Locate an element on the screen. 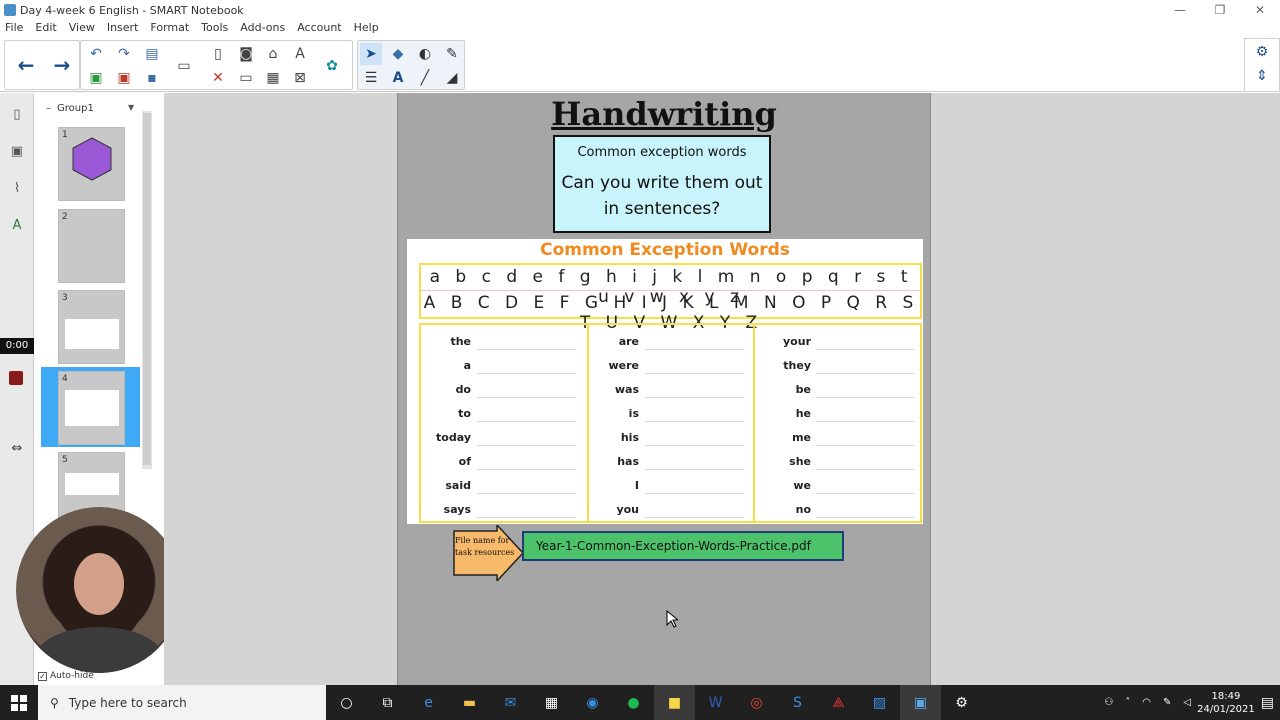 The height and width of the screenshot is (720, 1280). settings-button: ⚙ is located at coordinates (1262, 52).